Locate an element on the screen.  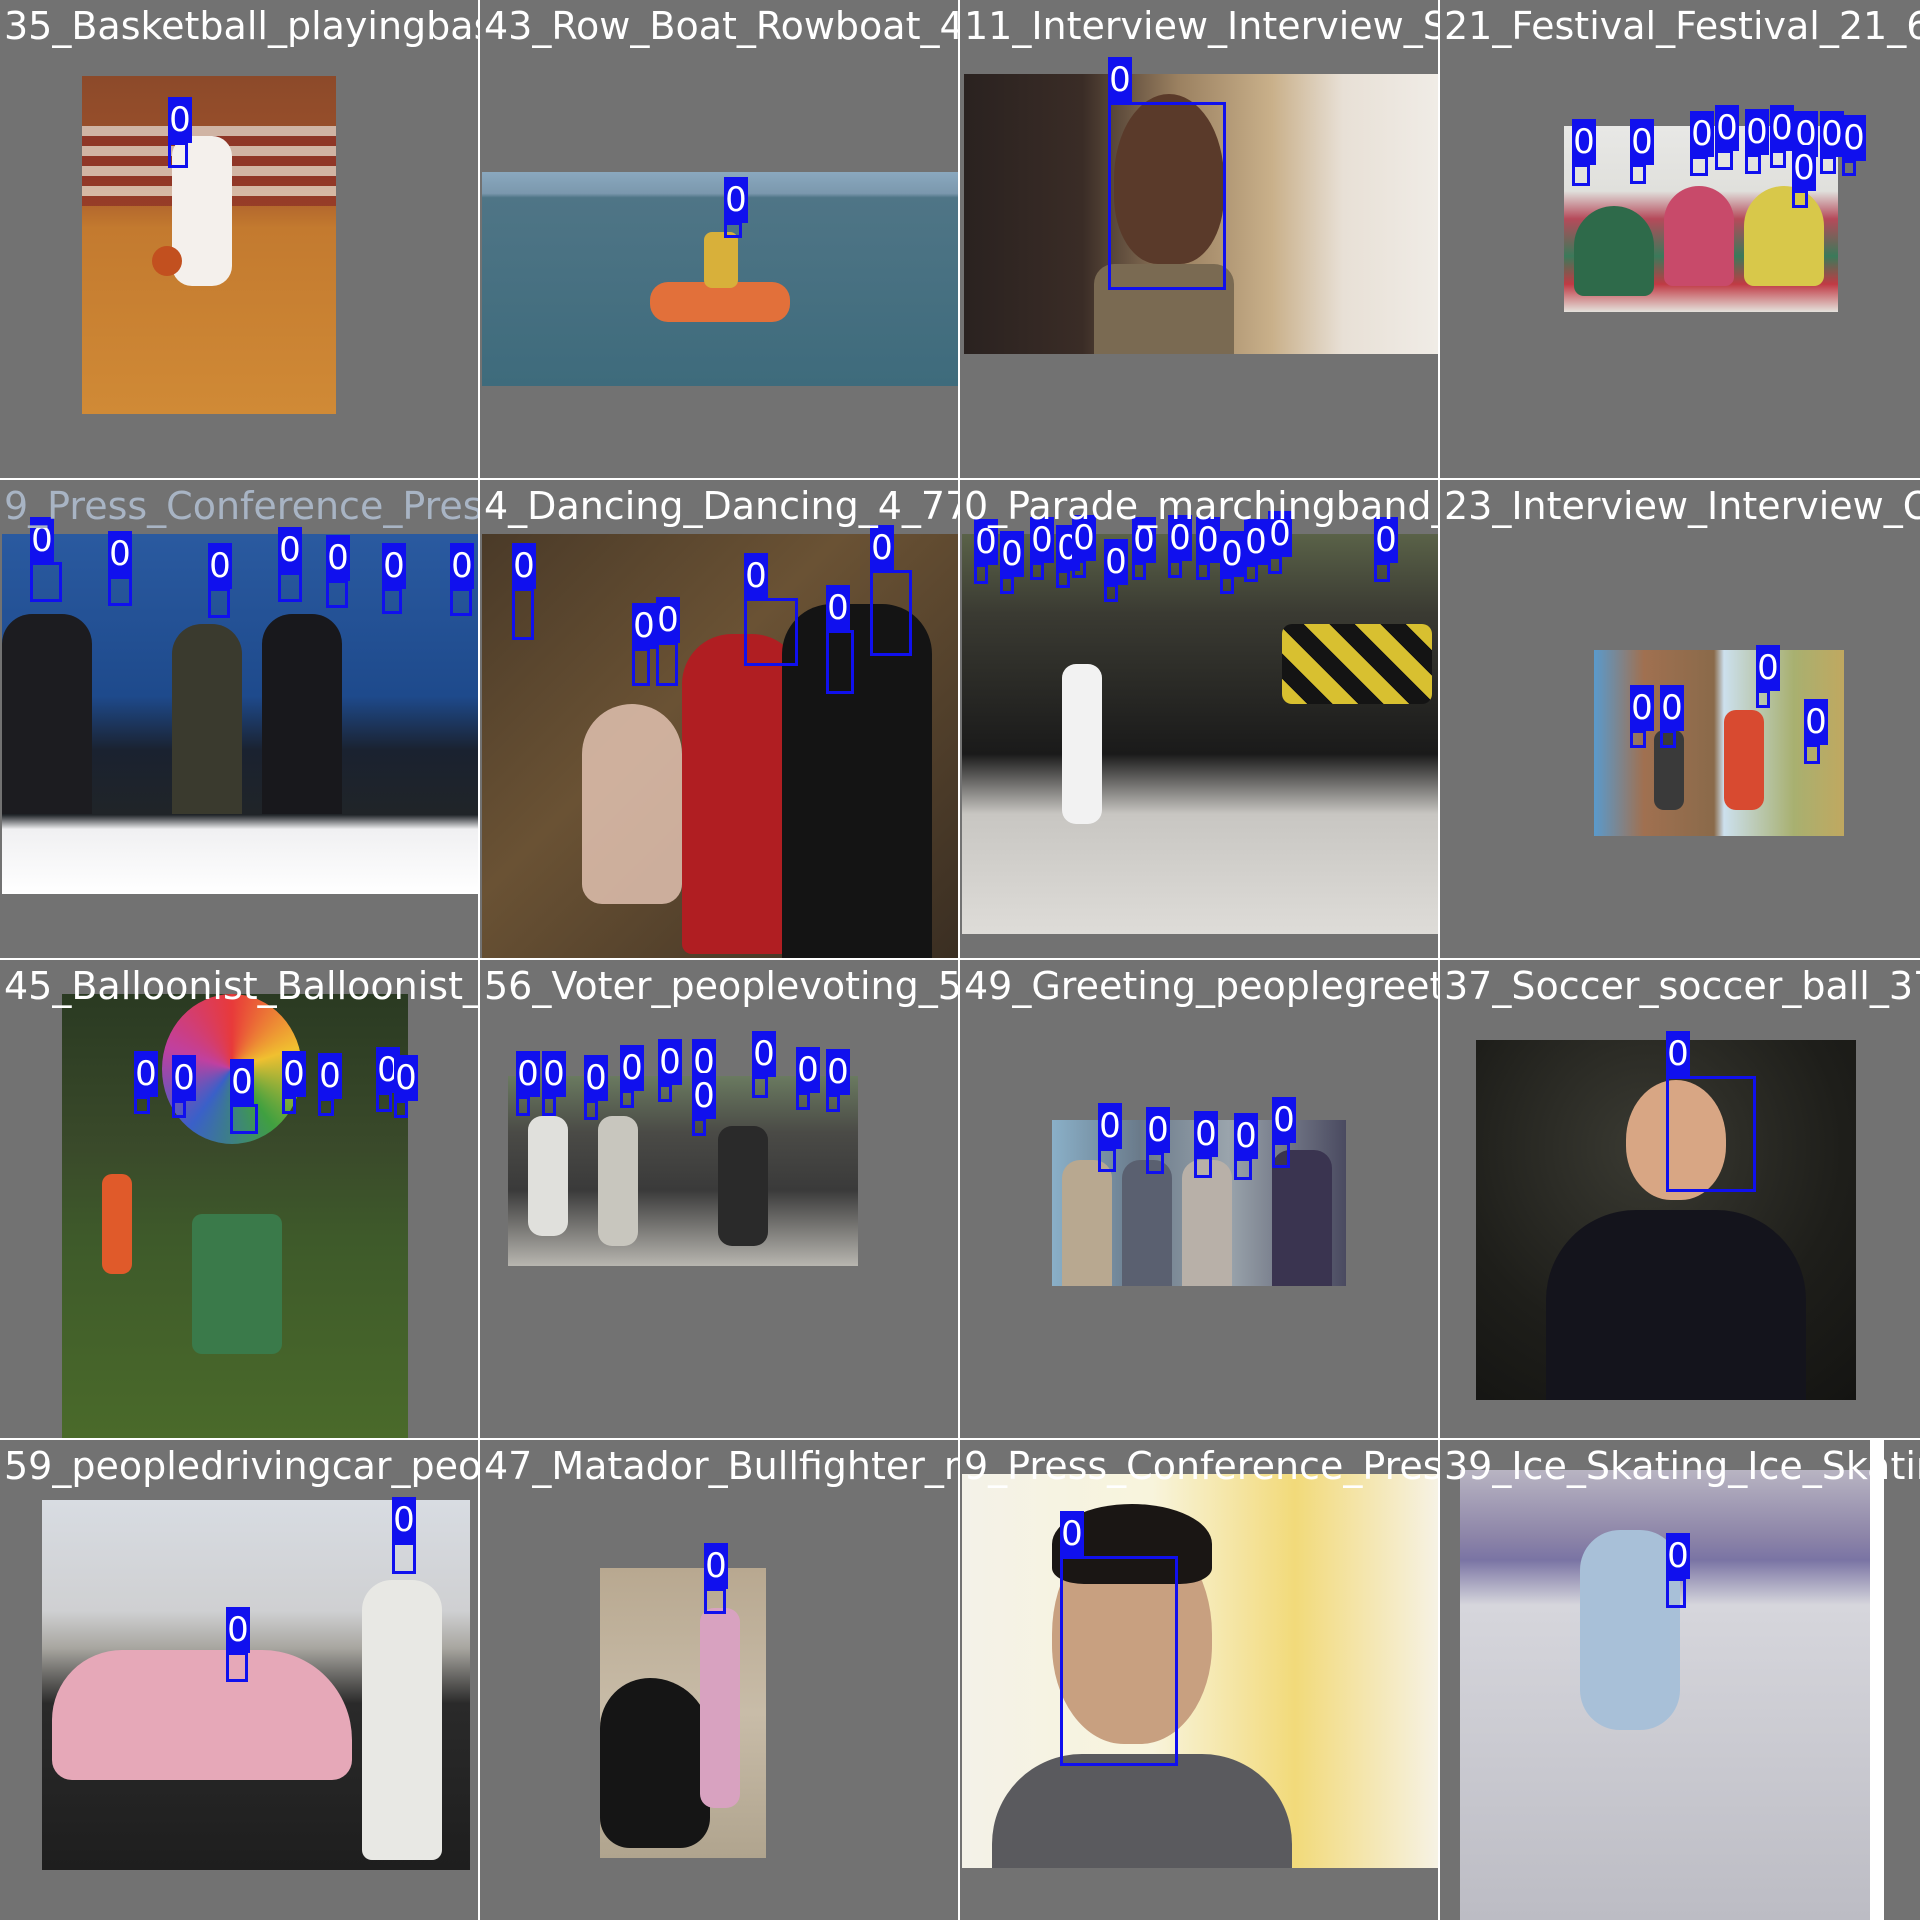
photo-press-conference-group is located at coordinates (240, 714).